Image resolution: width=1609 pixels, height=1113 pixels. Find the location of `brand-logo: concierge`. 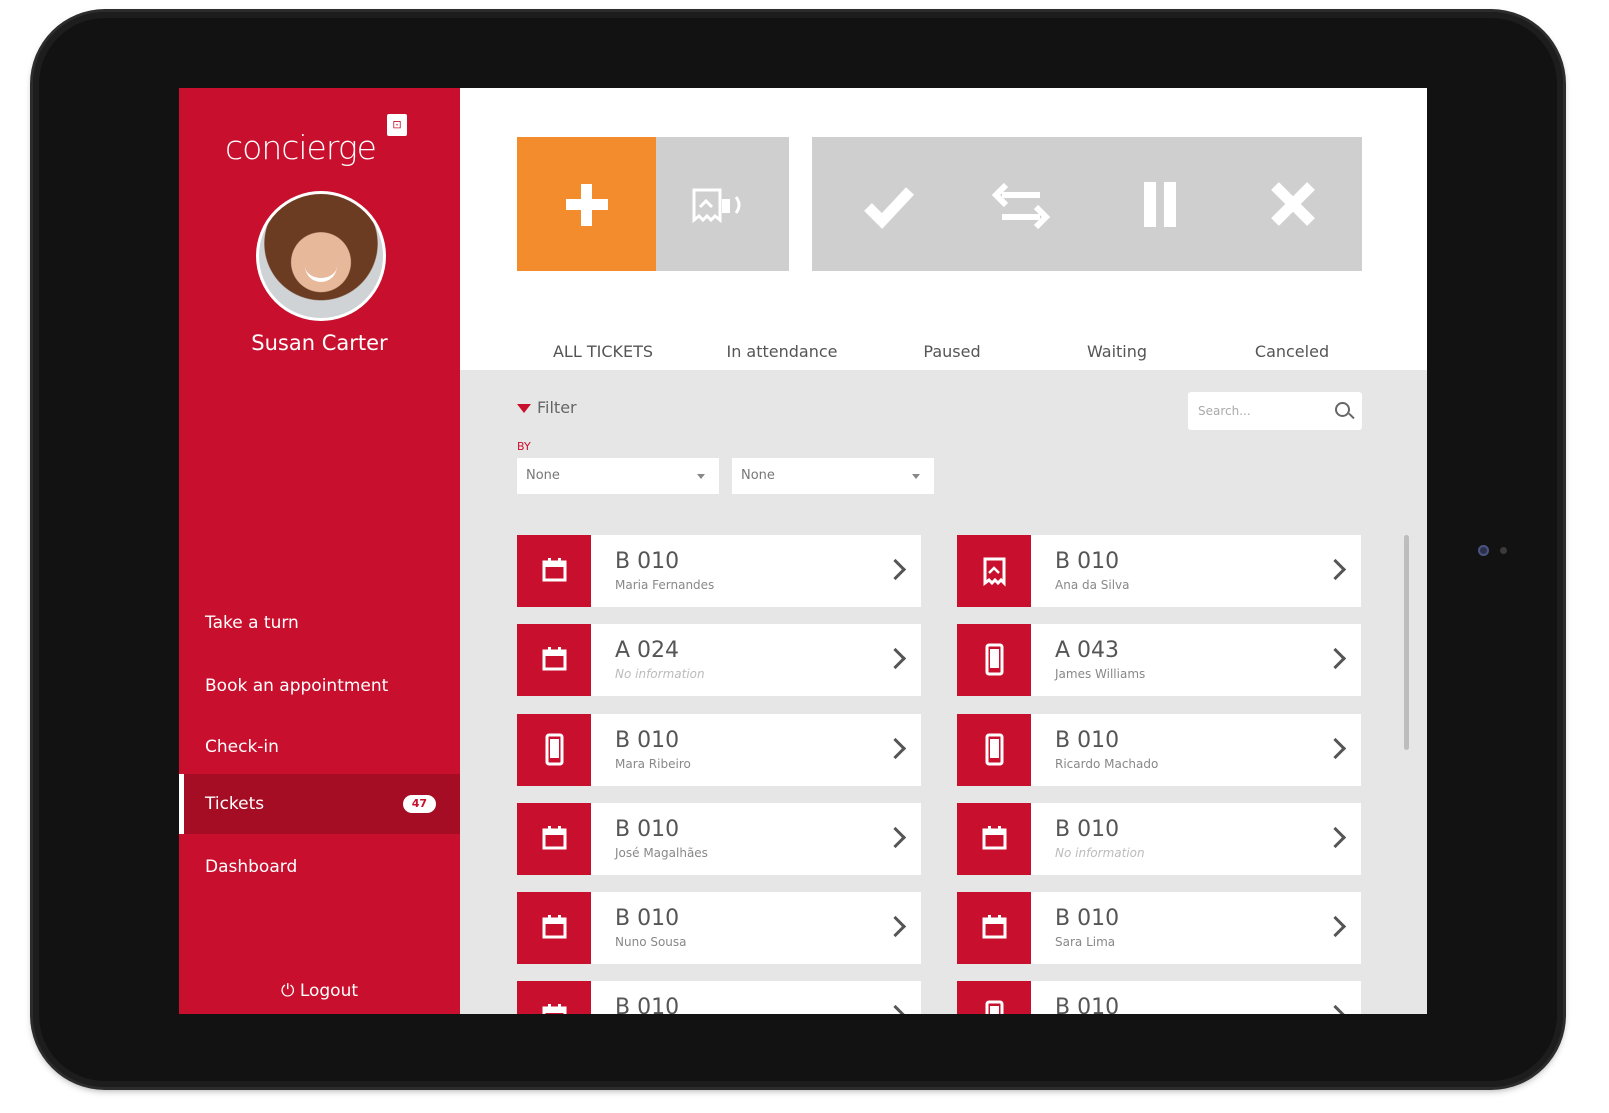

brand-logo: concierge is located at coordinates (301, 147).